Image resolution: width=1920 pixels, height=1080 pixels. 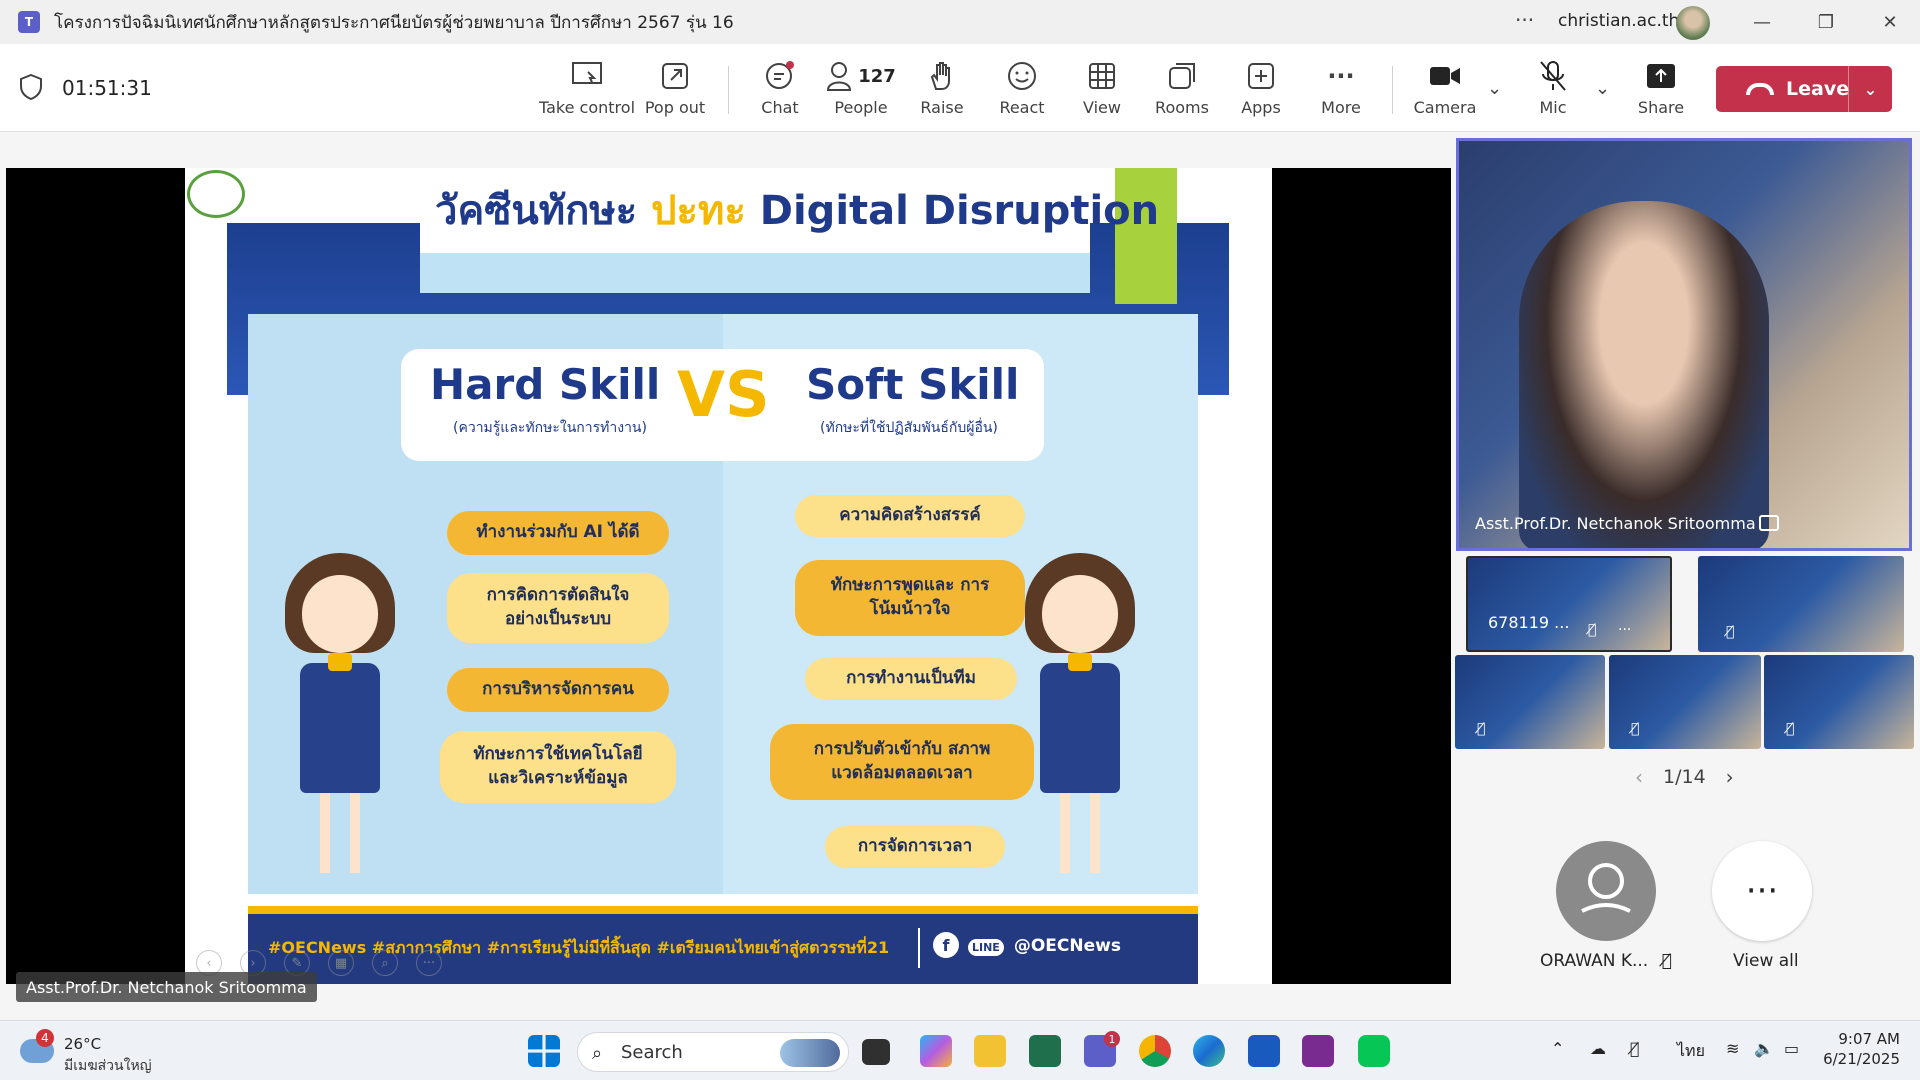 What do you see at coordinates (558, 767) in the screenshot?
I see `hard-skill-item: ทักษะการใช้เทคโนโลยี และวิเคราะห์ข้อมูล` at bounding box center [558, 767].